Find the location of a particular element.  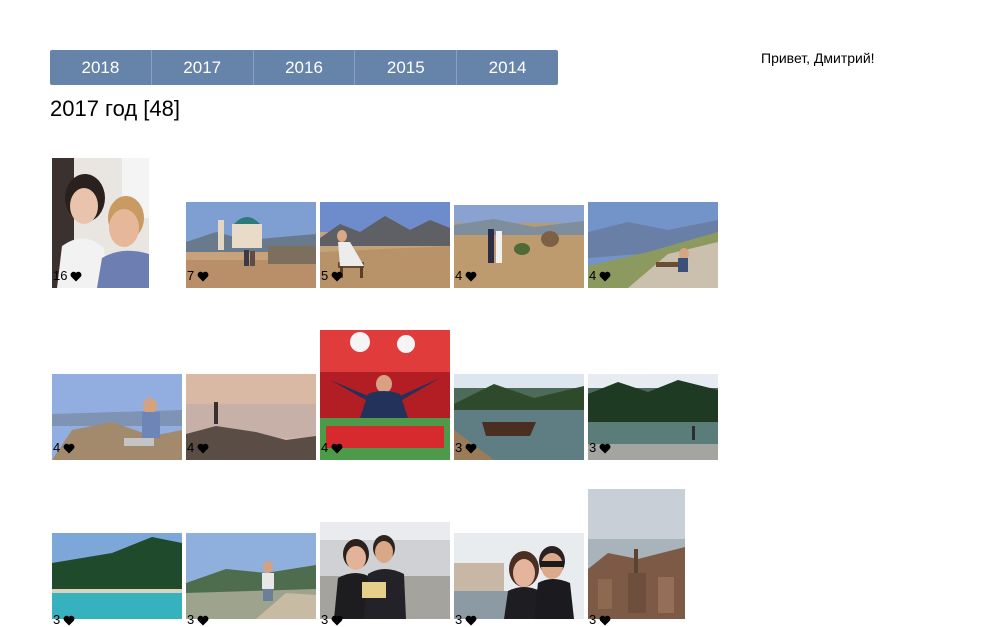

photo-tile: 7 is located at coordinates (251, 210).